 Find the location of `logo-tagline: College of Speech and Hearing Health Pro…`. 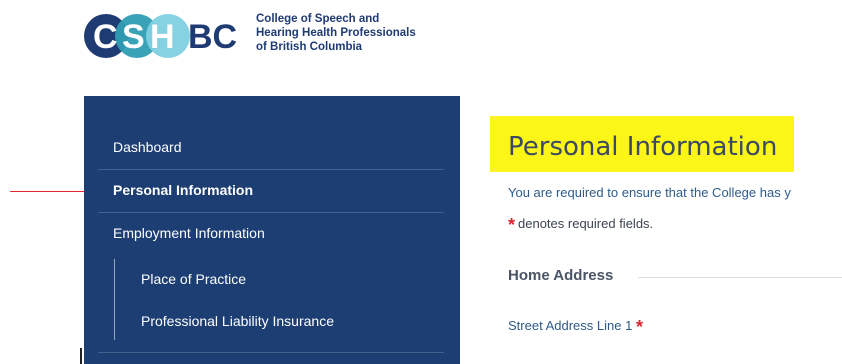

logo-tagline: College of Speech and Hearing Health Pro… is located at coordinates (336, 33).